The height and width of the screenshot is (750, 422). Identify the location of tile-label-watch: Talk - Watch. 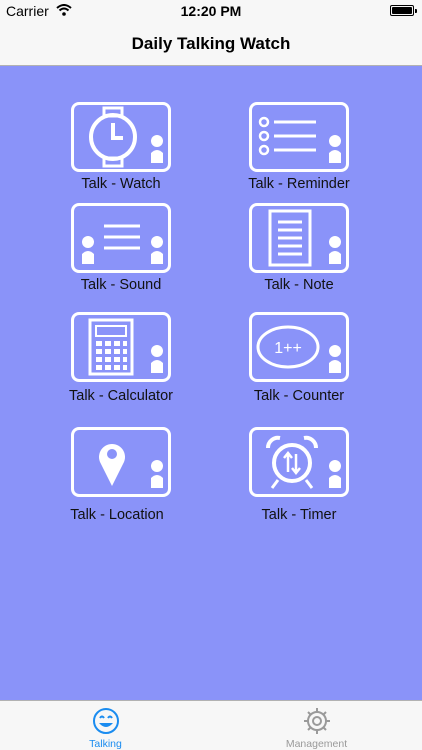
(121, 184).